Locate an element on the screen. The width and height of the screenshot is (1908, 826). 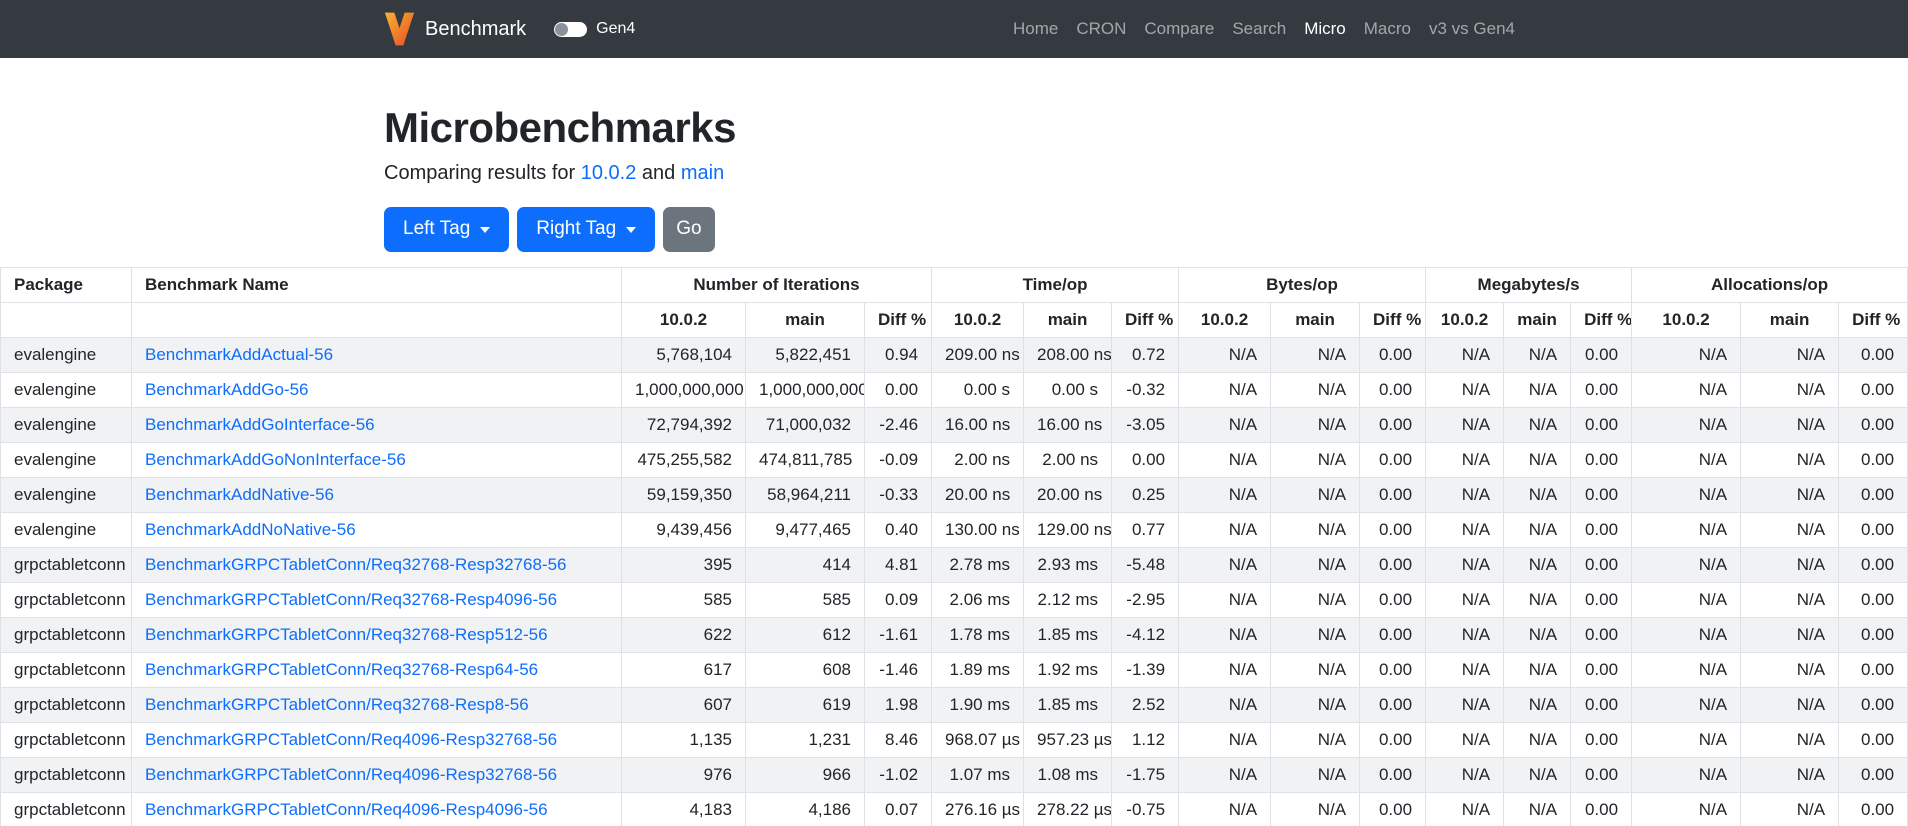
cell-value: 1.85 ms is located at coordinates (1068, 704).